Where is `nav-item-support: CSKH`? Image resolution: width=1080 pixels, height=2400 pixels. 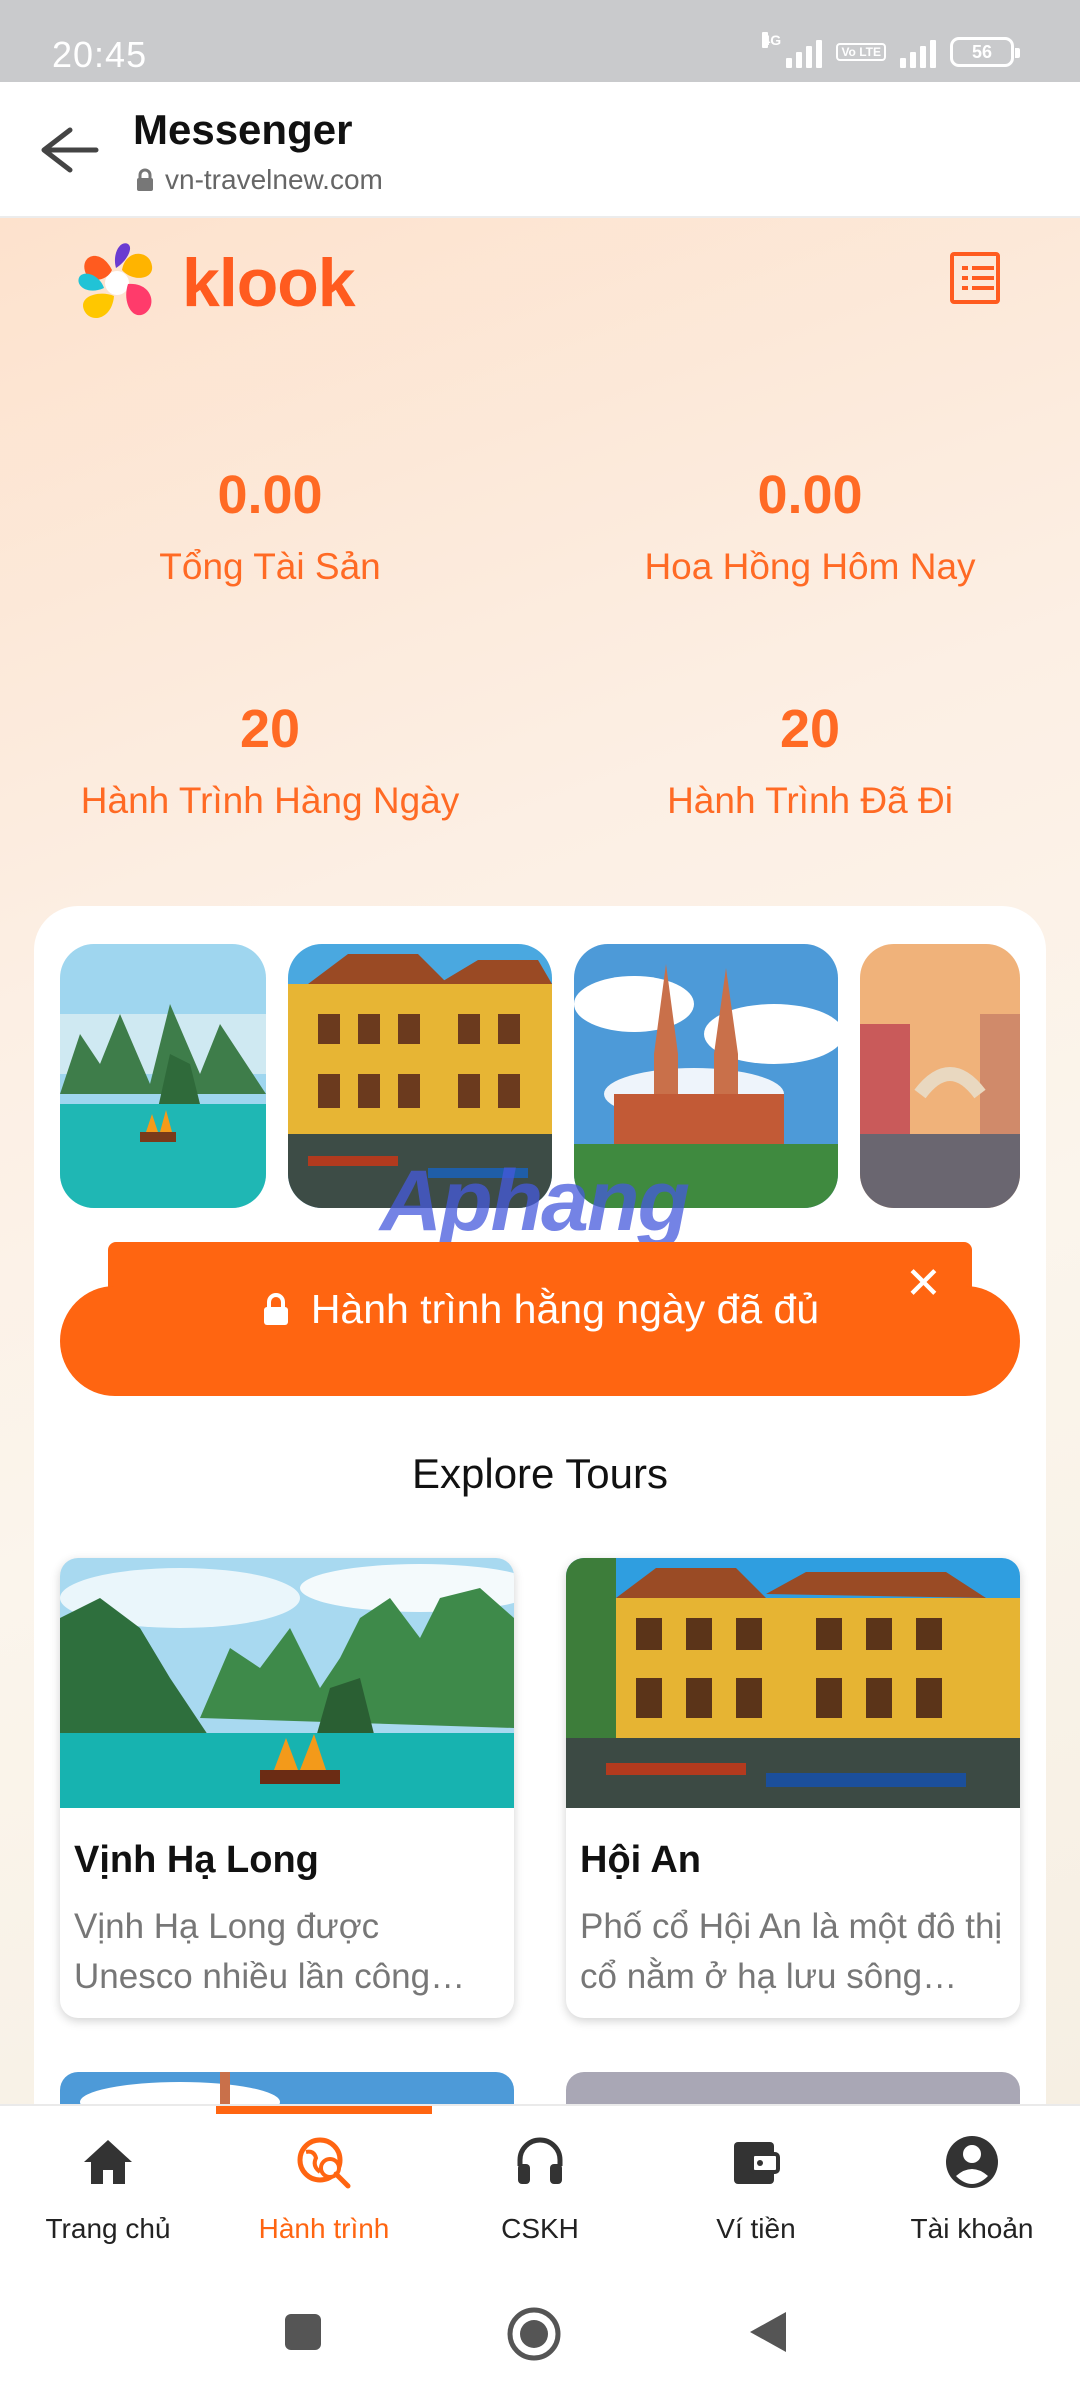
nav-item-support: CSKH is located at coordinates (540, 2188).